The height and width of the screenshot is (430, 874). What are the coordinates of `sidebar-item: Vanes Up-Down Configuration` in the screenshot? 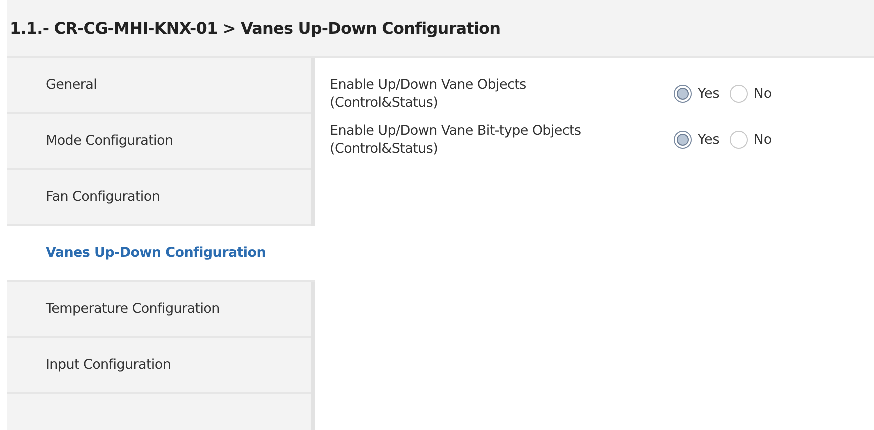 It's located at (161, 254).